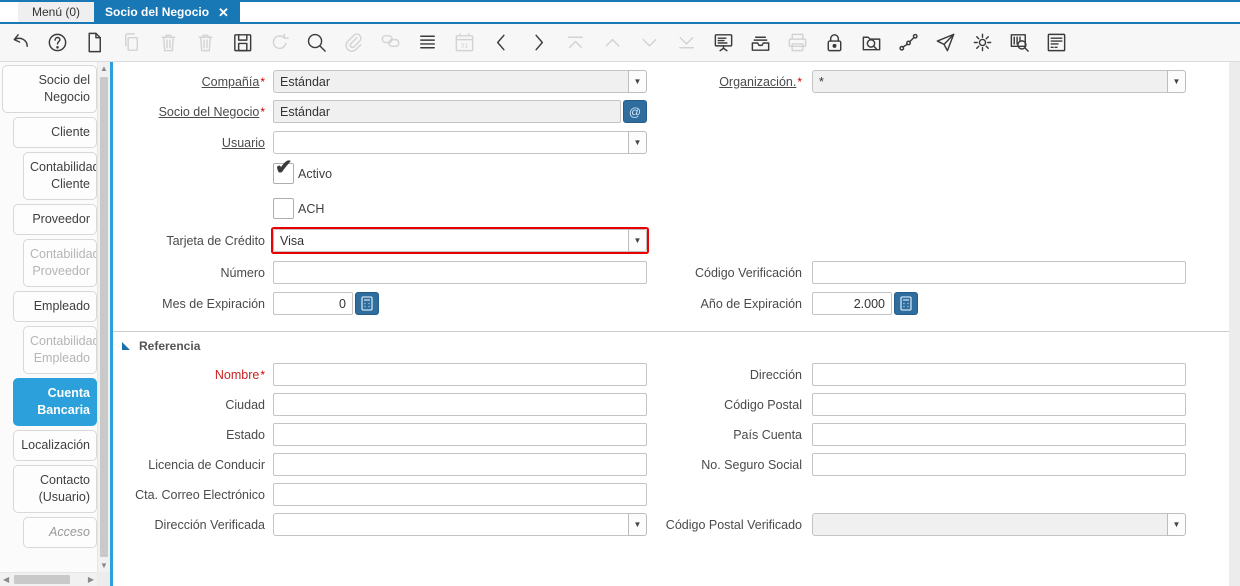  What do you see at coordinates (283, 208) in the screenshot?
I see `ach-checkbox` at bounding box center [283, 208].